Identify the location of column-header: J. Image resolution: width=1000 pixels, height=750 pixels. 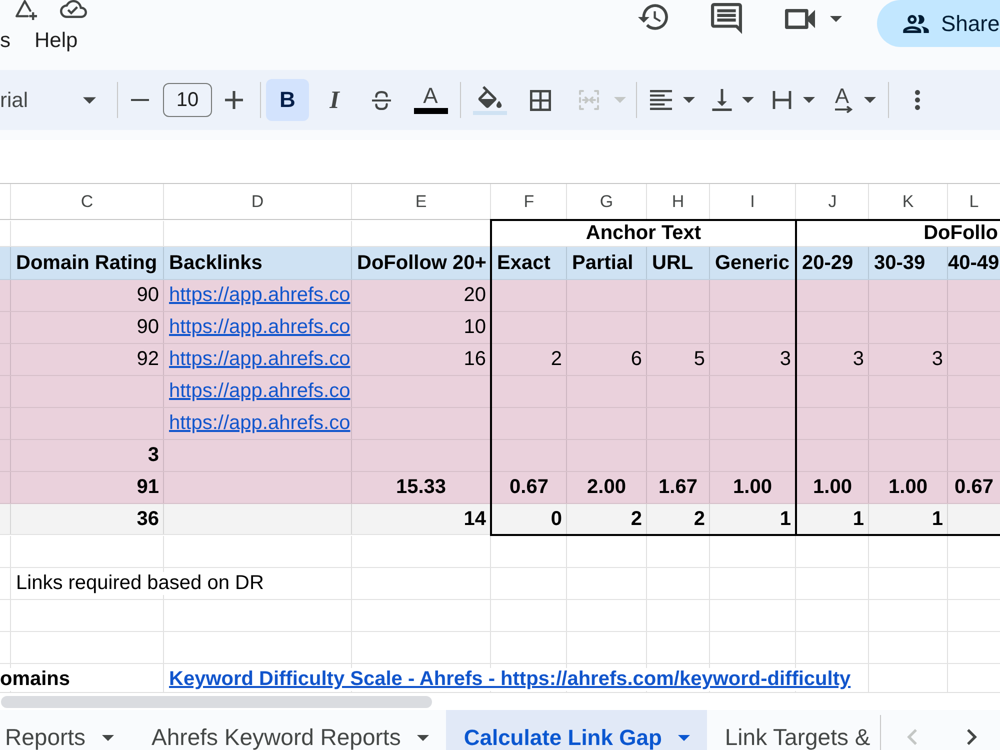
(832, 201).